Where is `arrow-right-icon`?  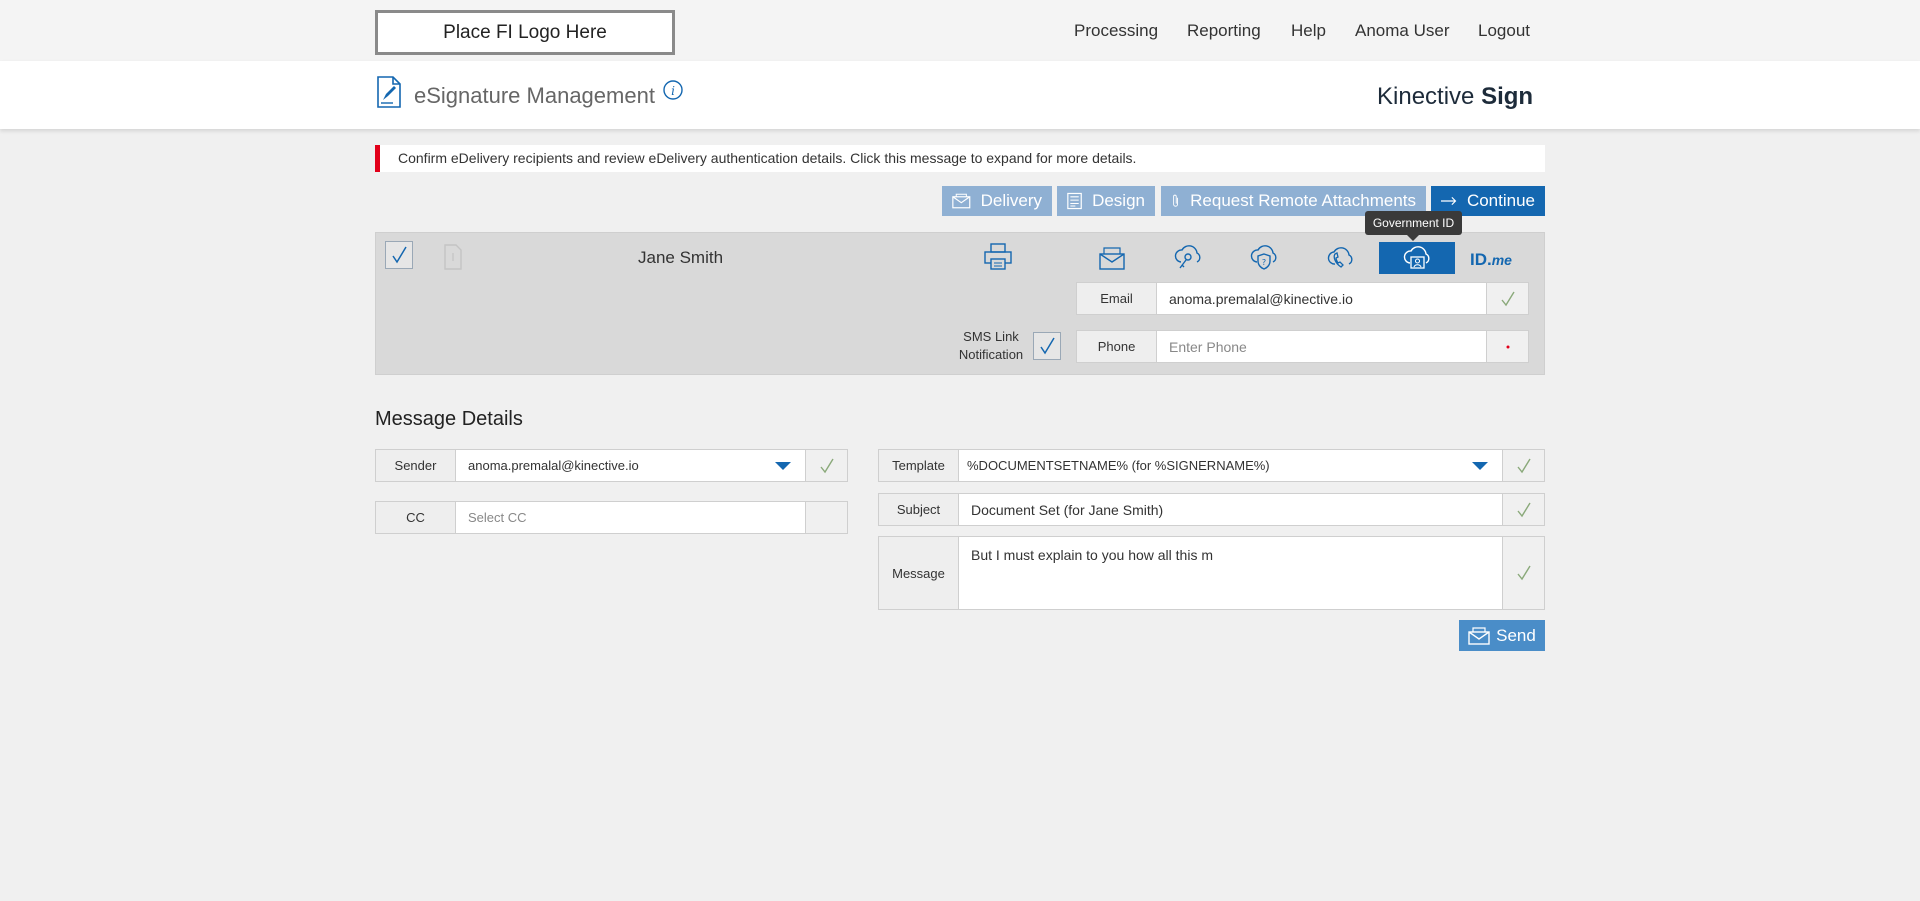 arrow-right-icon is located at coordinates (1449, 201).